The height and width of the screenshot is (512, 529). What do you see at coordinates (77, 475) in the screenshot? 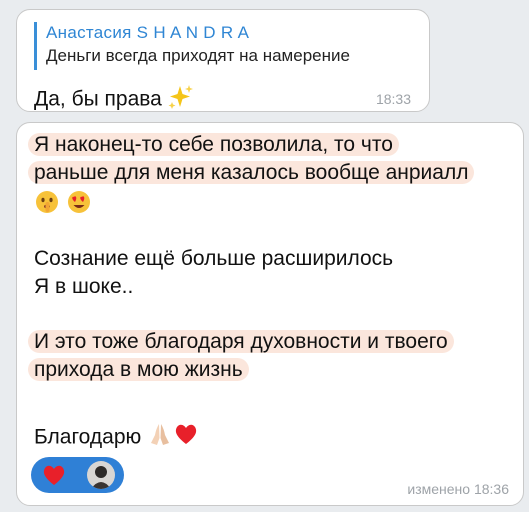
I see `reaction-pill` at bounding box center [77, 475].